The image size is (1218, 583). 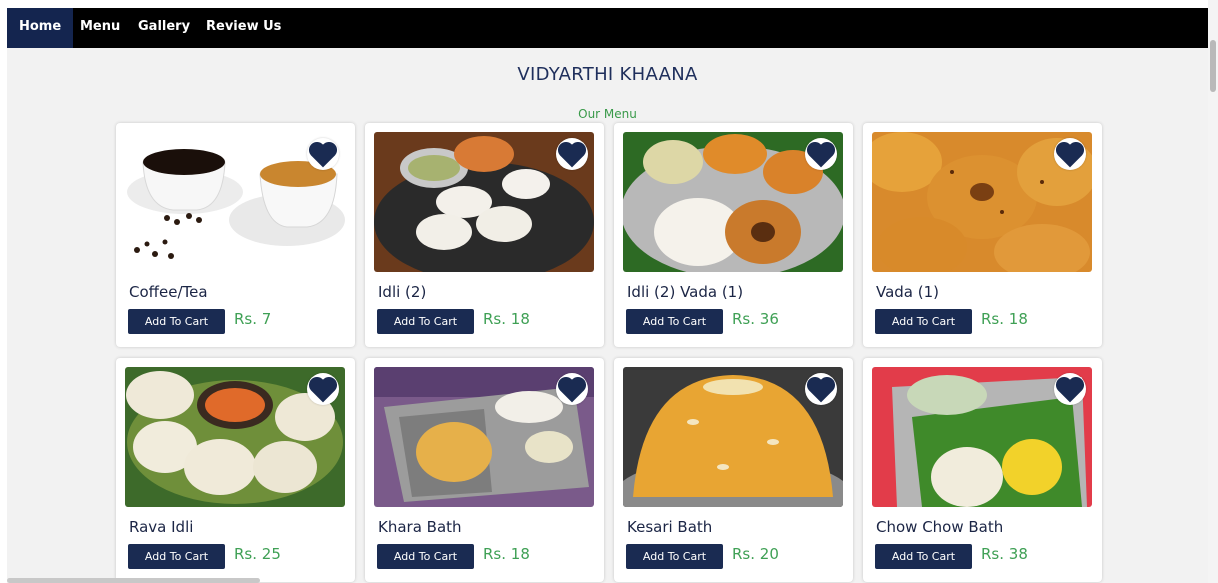 I want to click on food-image-khara-bath, so click(x=484, y=437).